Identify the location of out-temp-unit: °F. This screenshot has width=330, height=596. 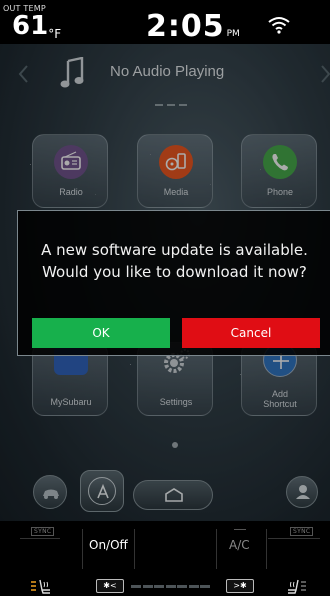
(55, 34).